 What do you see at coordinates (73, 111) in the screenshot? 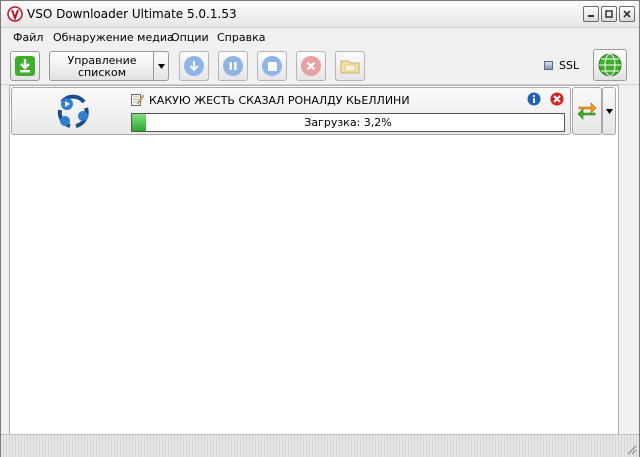
I see `media-file-icon` at bounding box center [73, 111].